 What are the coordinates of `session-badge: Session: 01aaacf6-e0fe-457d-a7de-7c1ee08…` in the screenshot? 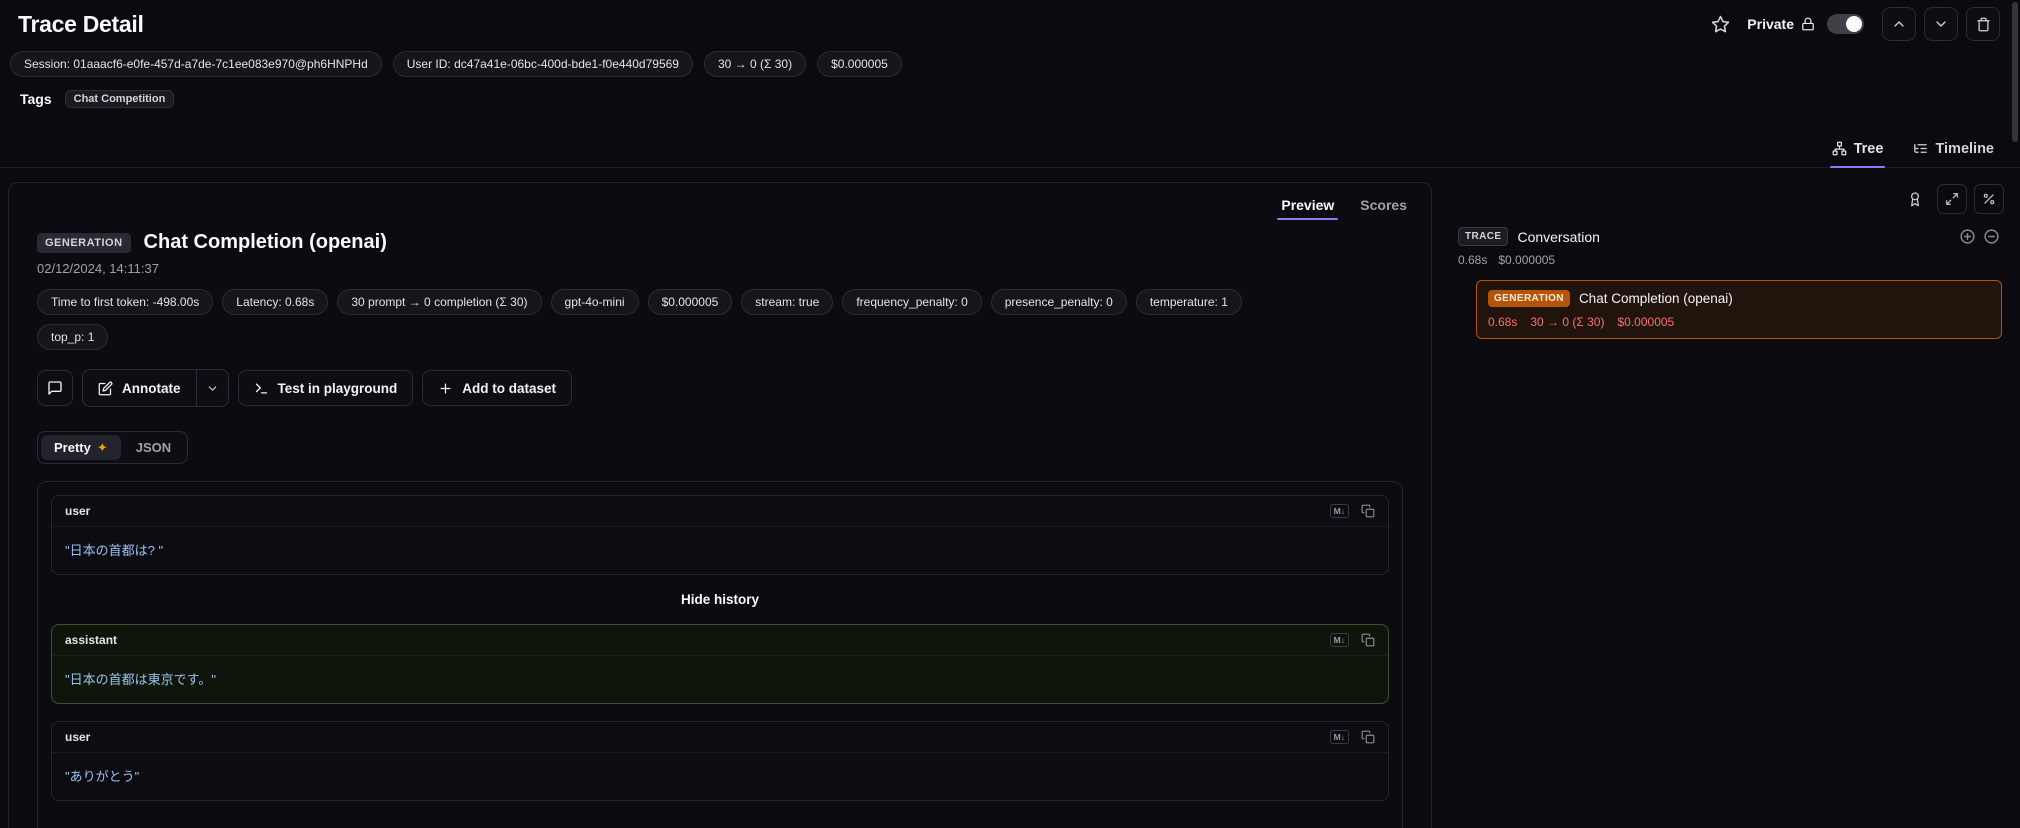 It's located at (196, 64).